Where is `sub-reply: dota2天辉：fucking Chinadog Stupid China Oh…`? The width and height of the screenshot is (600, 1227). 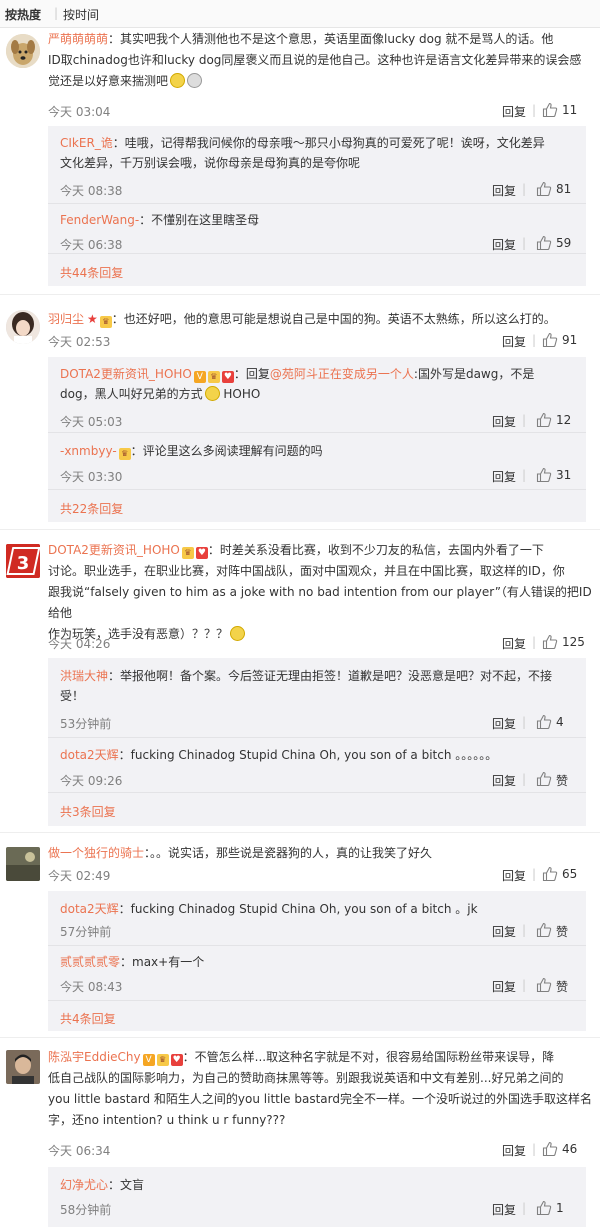 sub-reply: dota2天辉：fucking Chinadog Stupid China Oh… is located at coordinates (317, 765).